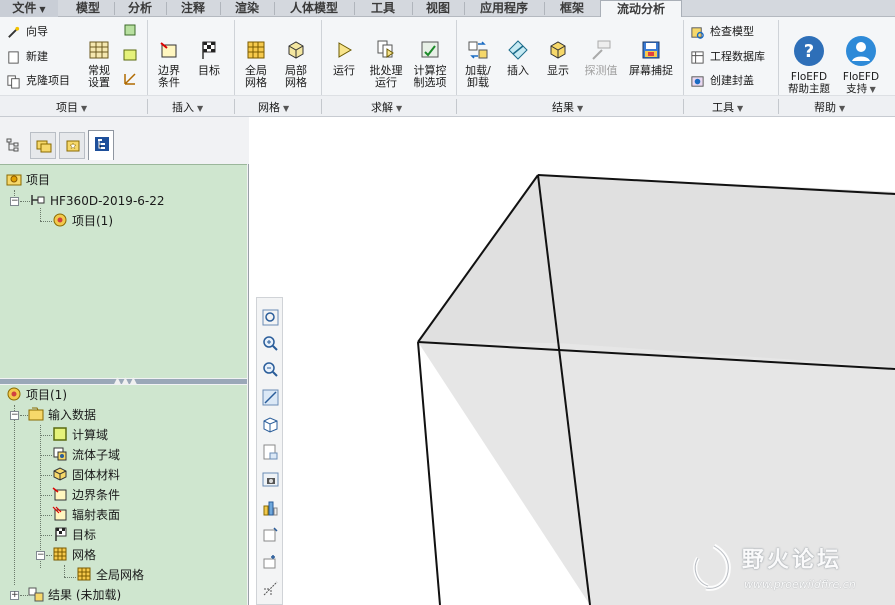  Describe the element at coordinates (72, 145) in the screenshot. I see `tab-favorites` at that location.